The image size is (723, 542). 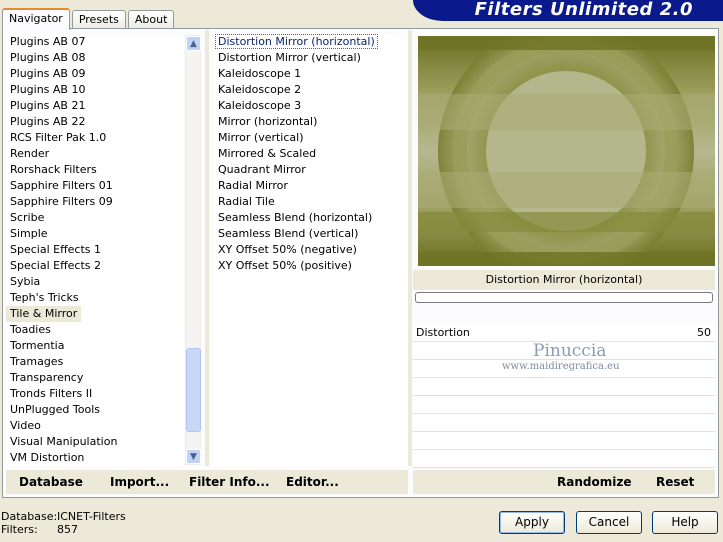 What do you see at coordinates (47, 377) in the screenshot?
I see `category-label: Transparency` at bounding box center [47, 377].